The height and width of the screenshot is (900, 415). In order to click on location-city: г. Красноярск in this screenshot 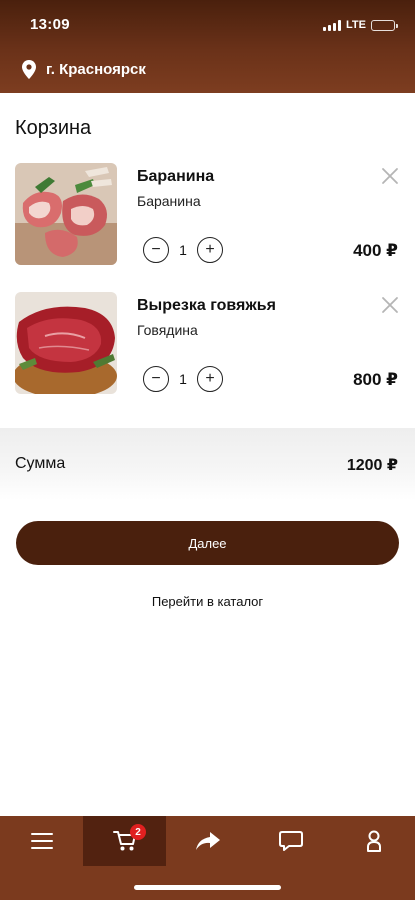, I will do `click(96, 69)`.